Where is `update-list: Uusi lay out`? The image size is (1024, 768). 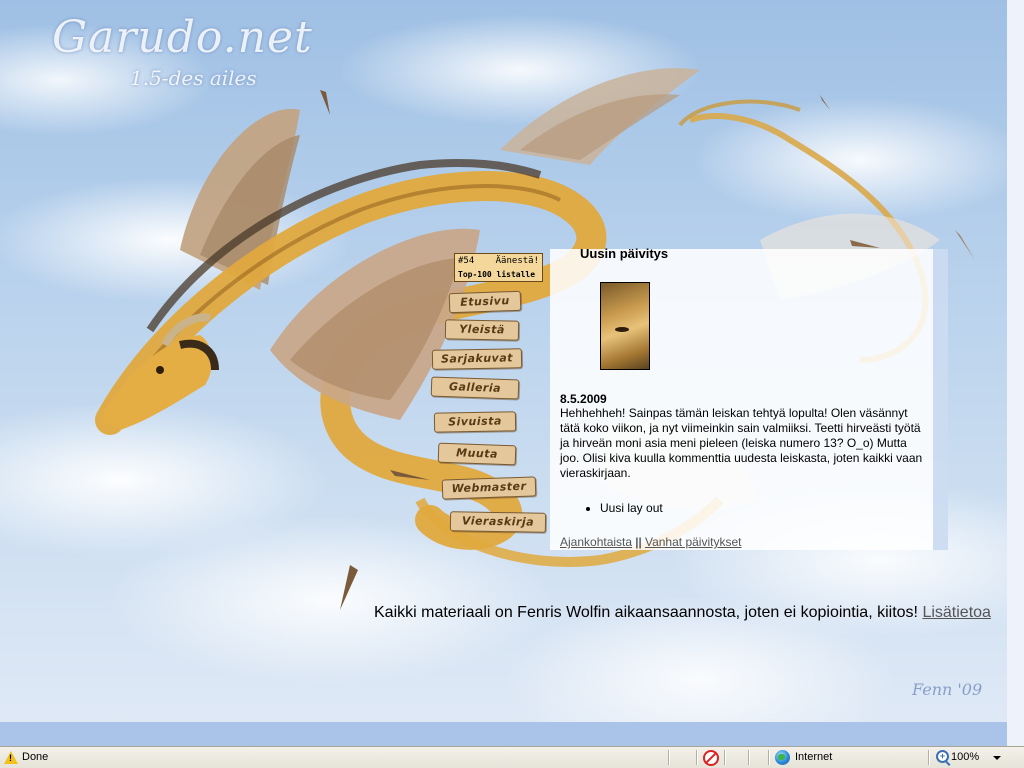 update-list: Uusi lay out is located at coordinates (611, 508).